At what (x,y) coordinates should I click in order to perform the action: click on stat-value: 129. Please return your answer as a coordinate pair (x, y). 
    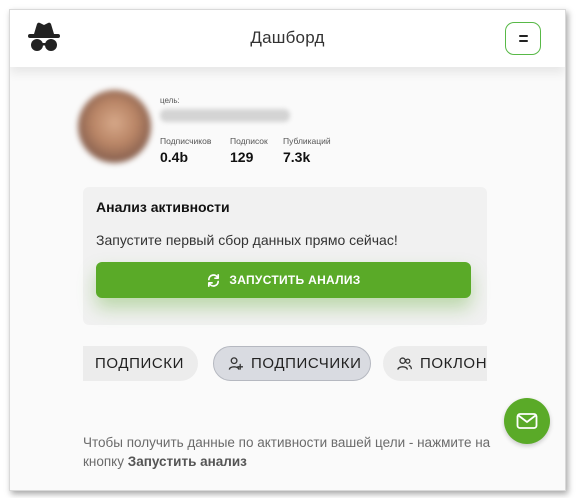
    Looking at the image, I should click on (242, 157).